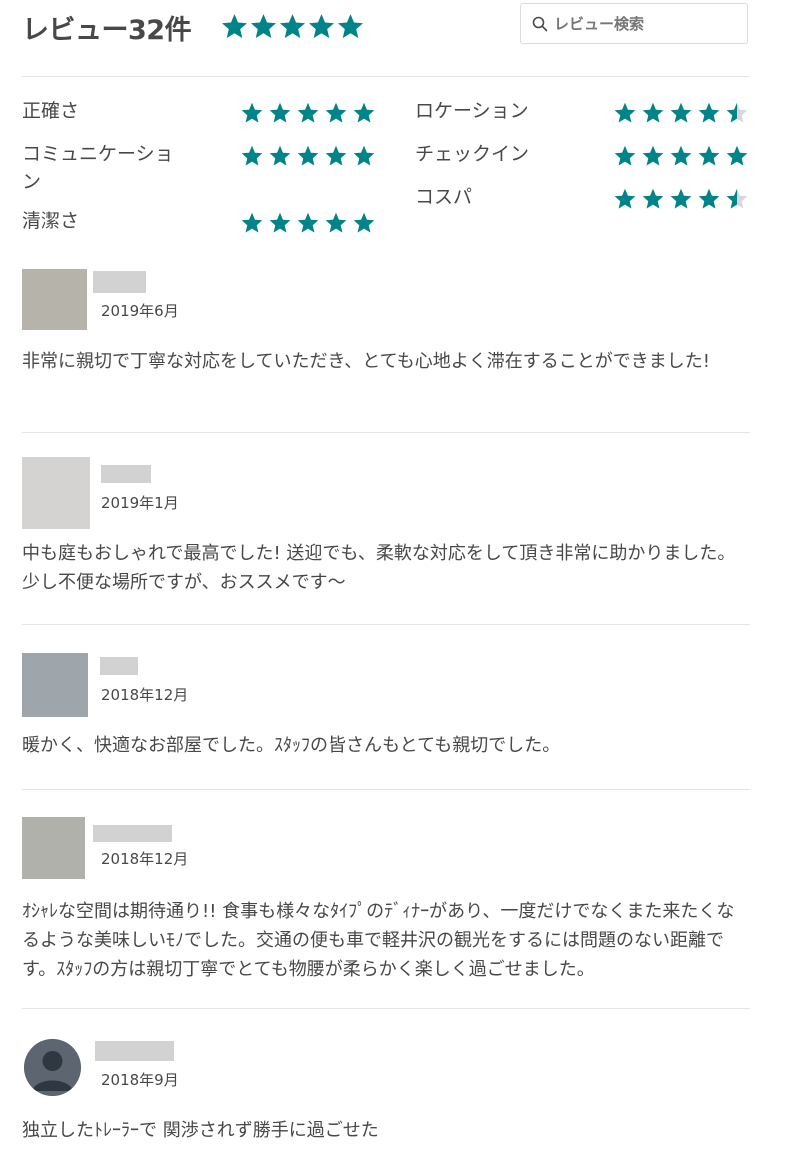 This screenshot has height=1157, width=800. What do you see at coordinates (198, 111) in the screenshot?
I see `rating-row-accuracy: 正確さ` at bounding box center [198, 111].